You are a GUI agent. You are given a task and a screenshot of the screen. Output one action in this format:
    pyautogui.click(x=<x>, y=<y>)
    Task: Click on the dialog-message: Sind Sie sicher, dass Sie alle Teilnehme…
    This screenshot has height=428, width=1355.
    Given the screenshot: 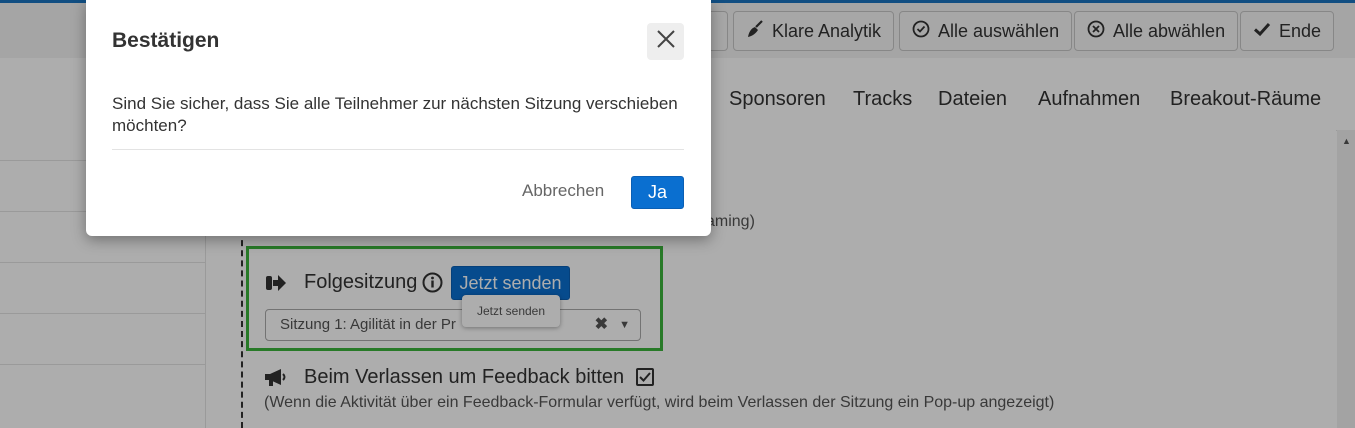 What is the action you would take?
    pyautogui.click(x=395, y=114)
    